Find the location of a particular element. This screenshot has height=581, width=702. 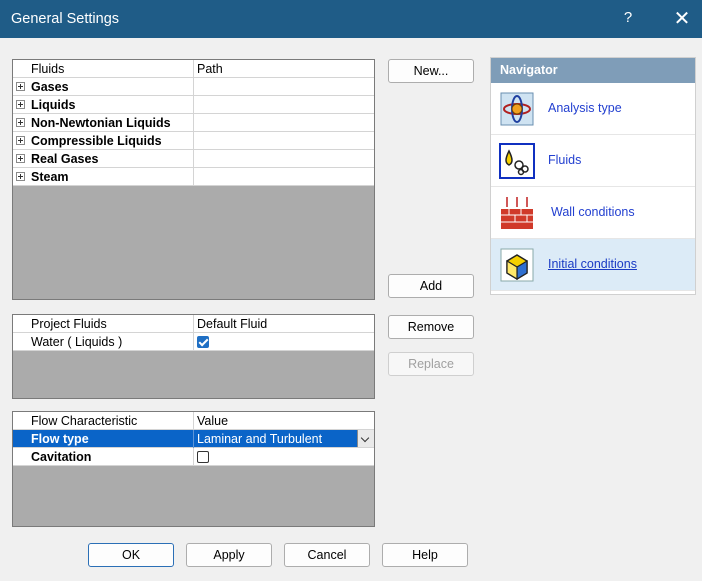

project-fluid-label: Water ( Liquids ) is located at coordinates (77, 342).